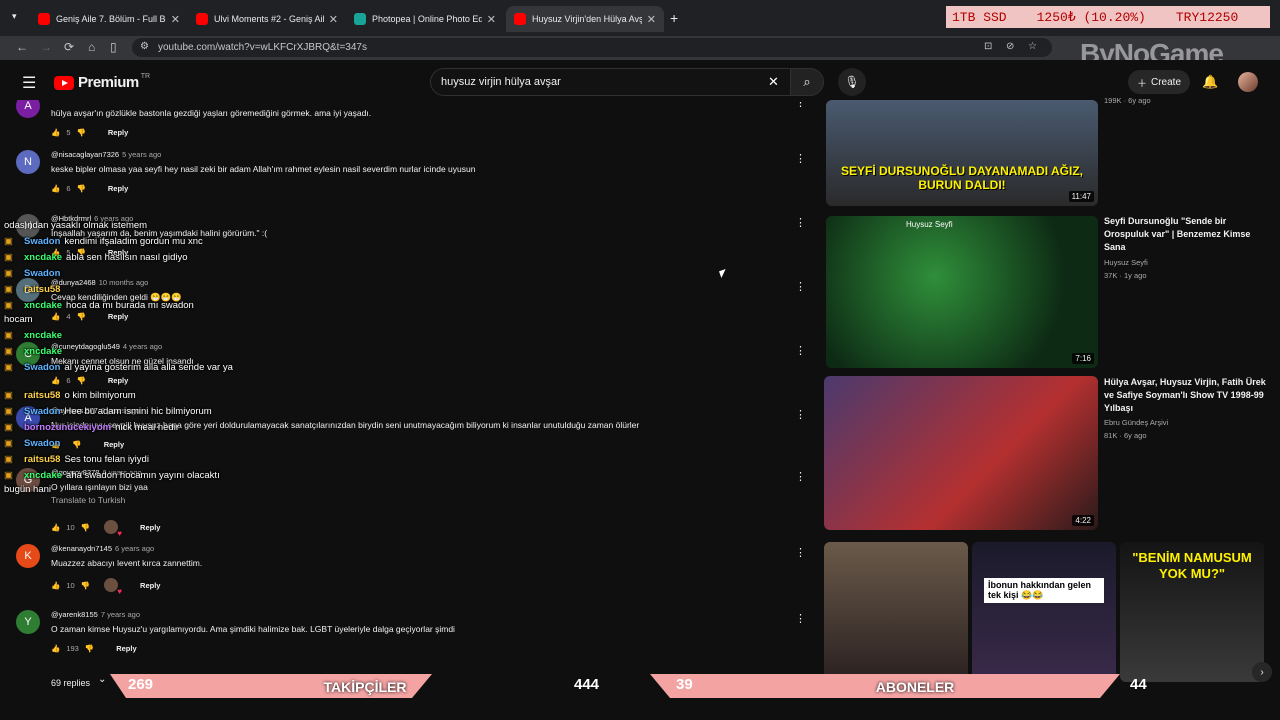  What do you see at coordinates (130, 305) in the screenshot?
I see `chat-text: hoca da mı burada mı swadon` at bounding box center [130, 305].